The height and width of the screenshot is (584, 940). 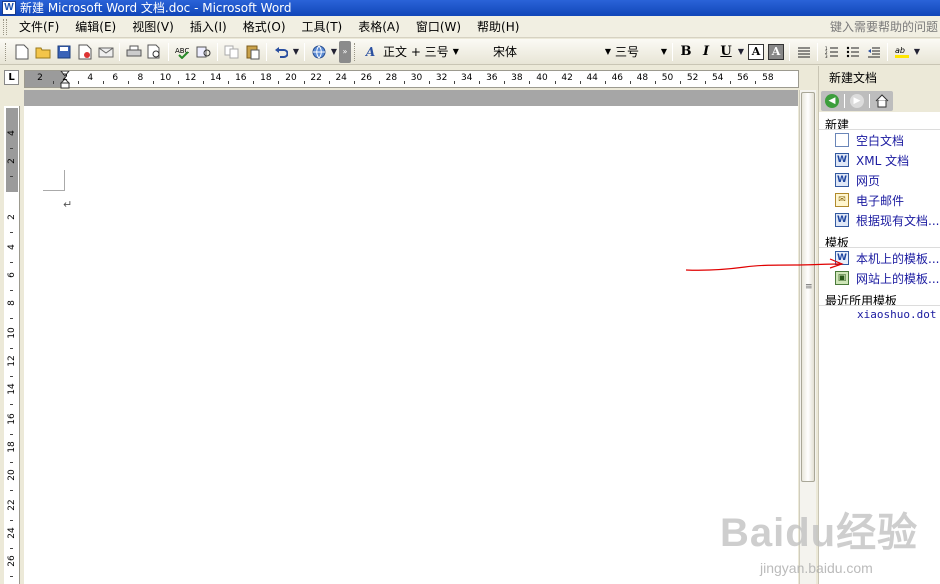 What do you see at coordinates (42, 51) in the screenshot?
I see `open-folder-icon` at bounding box center [42, 51].